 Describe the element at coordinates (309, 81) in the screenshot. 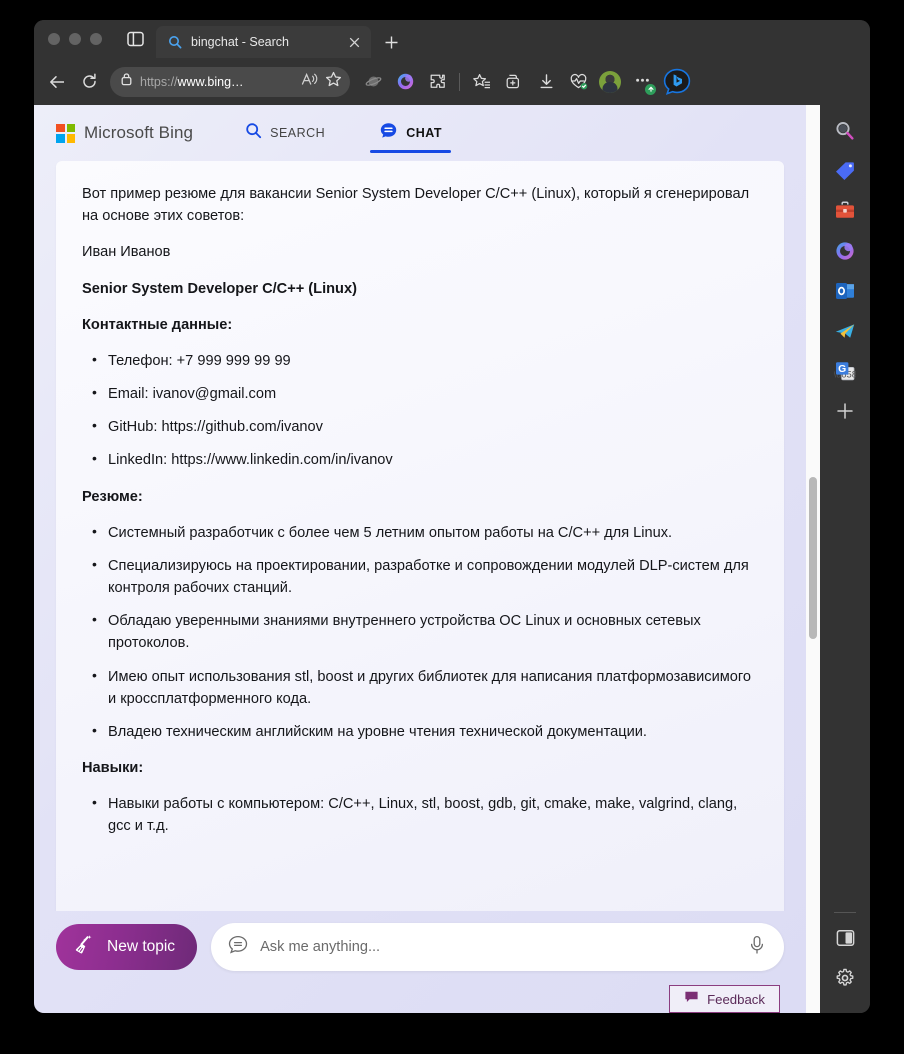

I see `read-aloud-icon` at that location.